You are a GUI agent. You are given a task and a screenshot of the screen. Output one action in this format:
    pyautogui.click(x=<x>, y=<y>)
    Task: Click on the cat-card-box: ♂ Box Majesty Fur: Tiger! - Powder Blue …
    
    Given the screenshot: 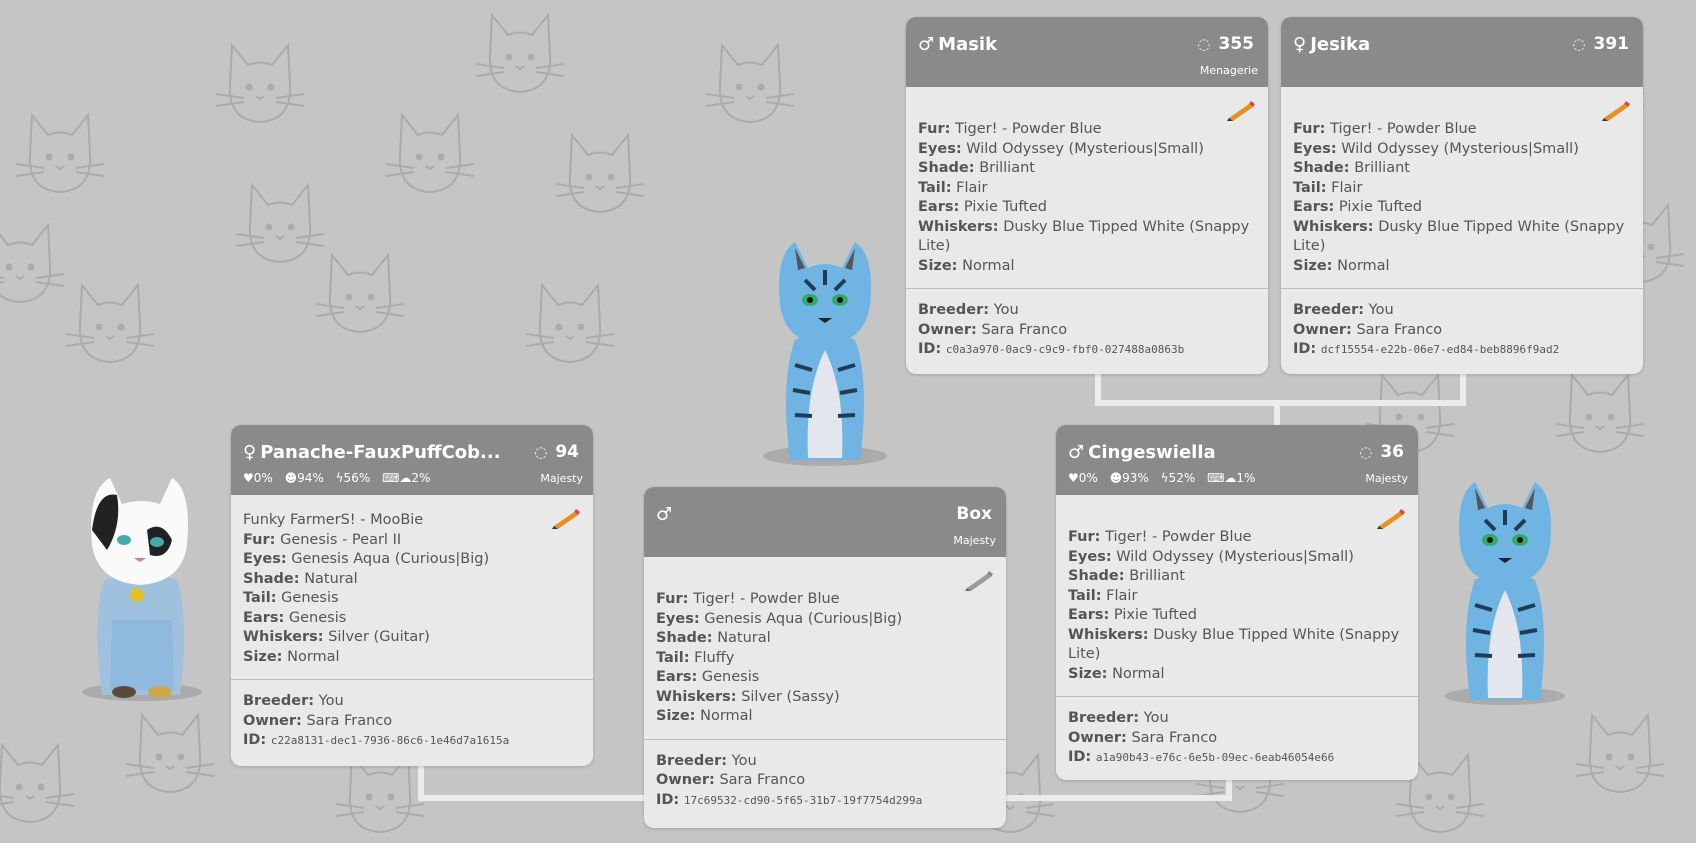 What is the action you would take?
    pyautogui.click(x=825, y=657)
    